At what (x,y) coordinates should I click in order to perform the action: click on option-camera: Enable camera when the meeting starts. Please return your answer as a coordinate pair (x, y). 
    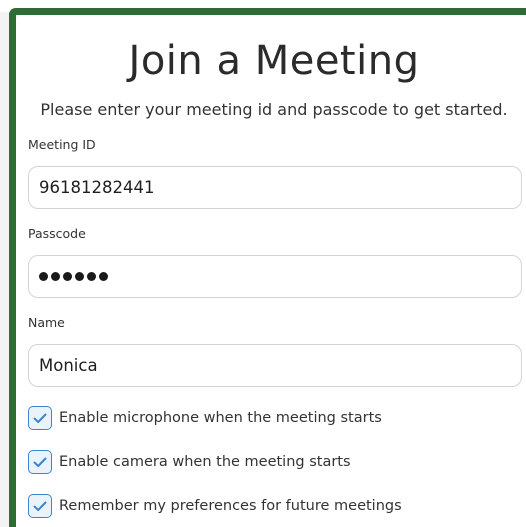
    Looking at the image, I should click on (189, 462).